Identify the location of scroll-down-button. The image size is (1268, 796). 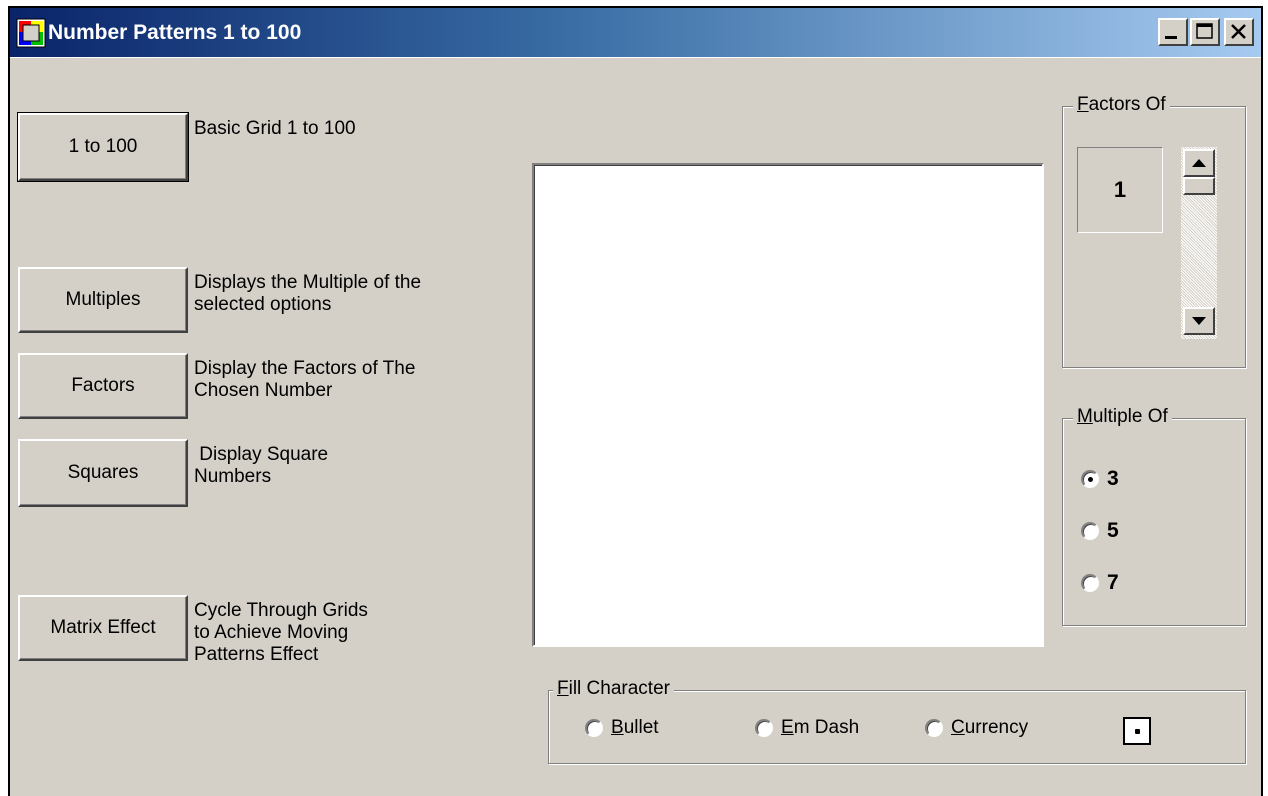
(1199, 321).